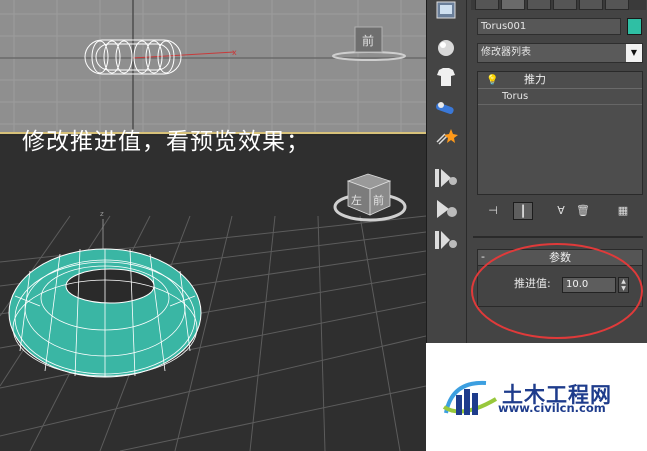  What do you see at coordinates (446, 48) in the screenshot?
I see `sphere-icon` at bounding box center [446, 48].